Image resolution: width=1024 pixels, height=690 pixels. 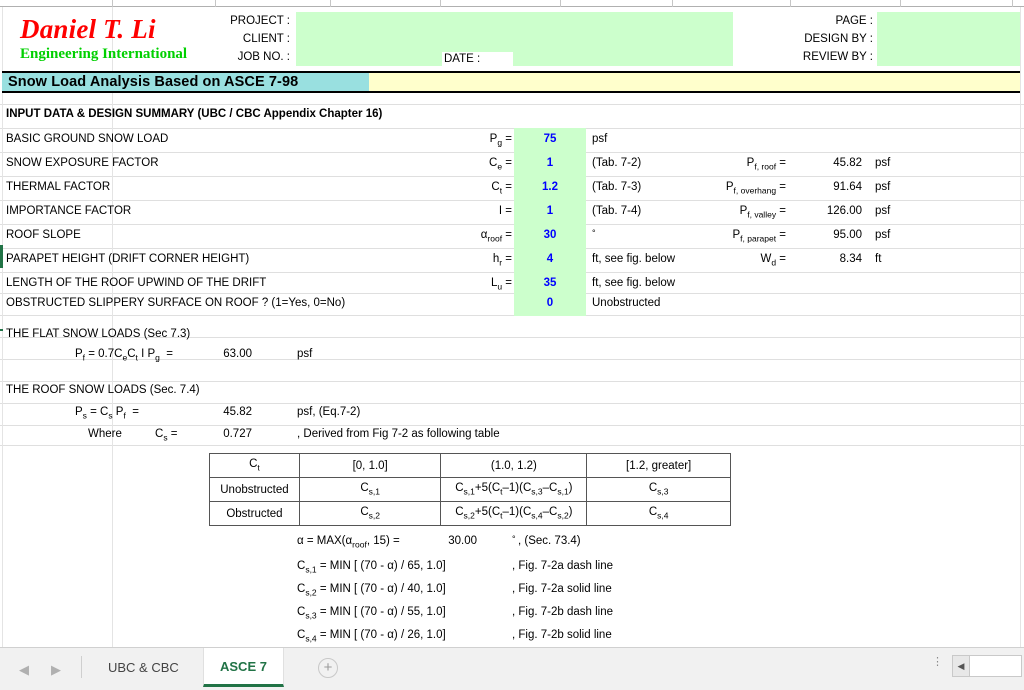 What do you see at coordinates (328, 668) in the screenshot?
I see `add-sheet-icon: +` at bounding box center [328, 668].